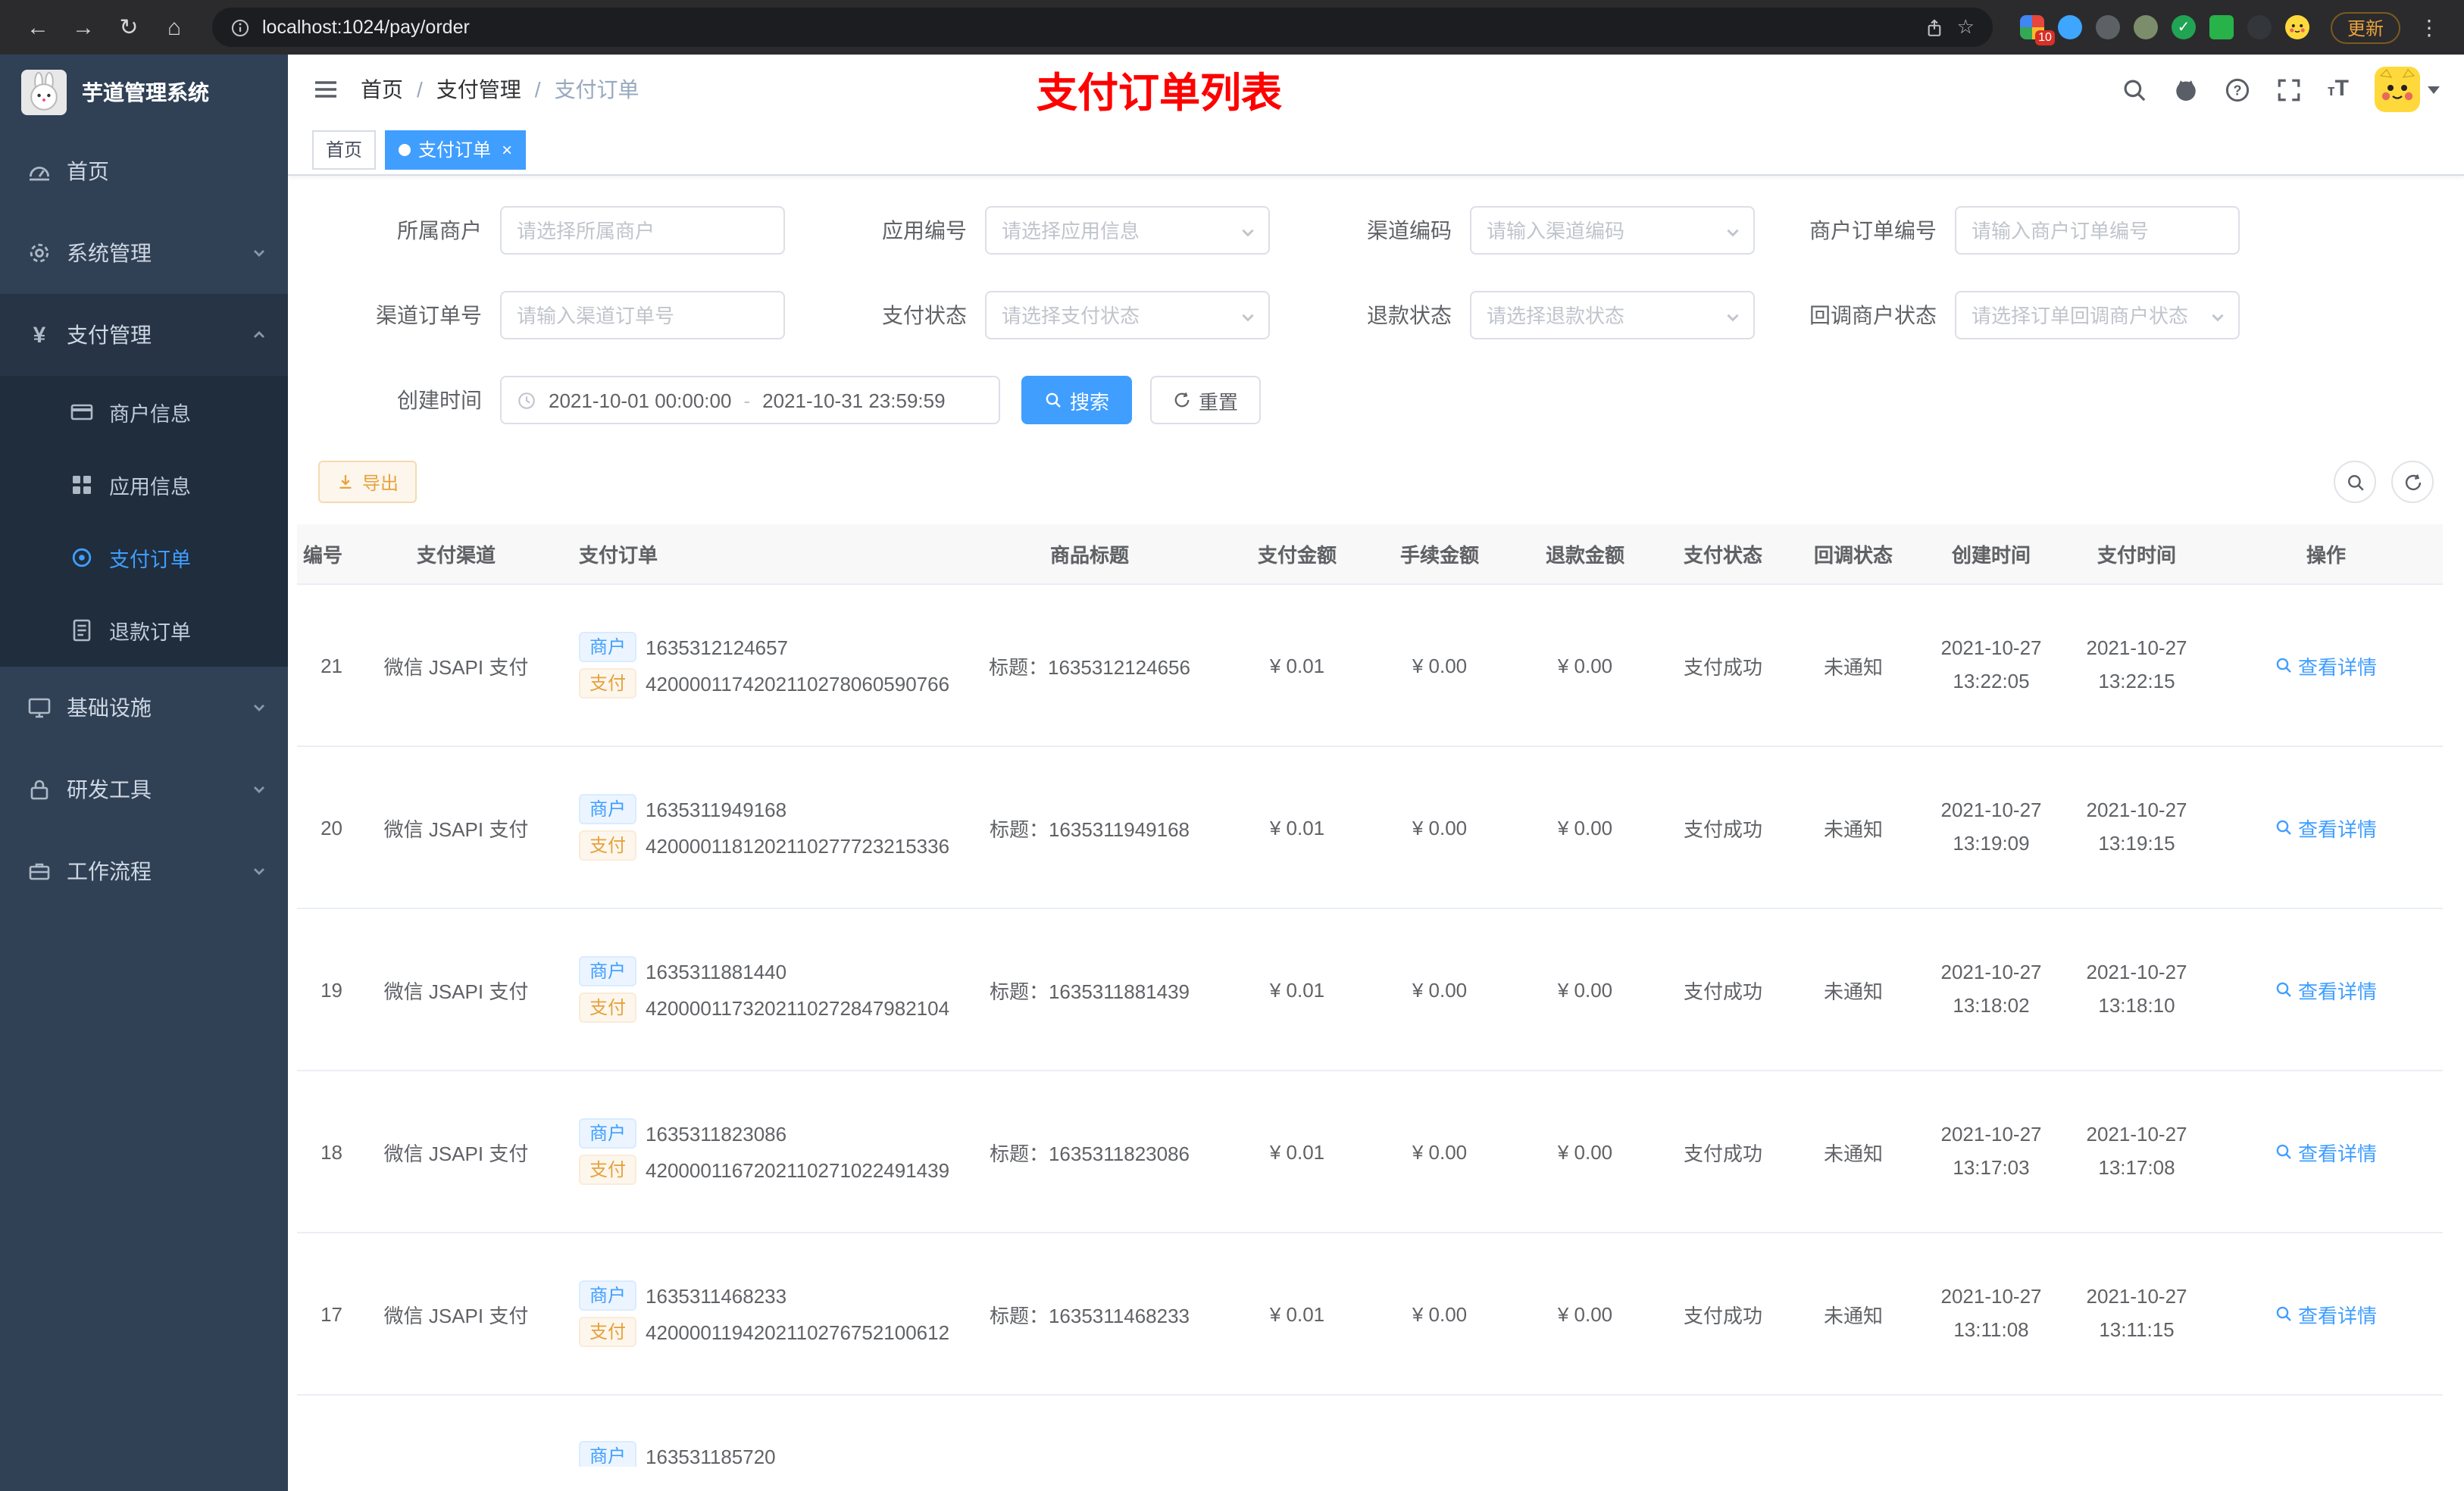  I want to click on export-button: 导出, so click(367, 482).